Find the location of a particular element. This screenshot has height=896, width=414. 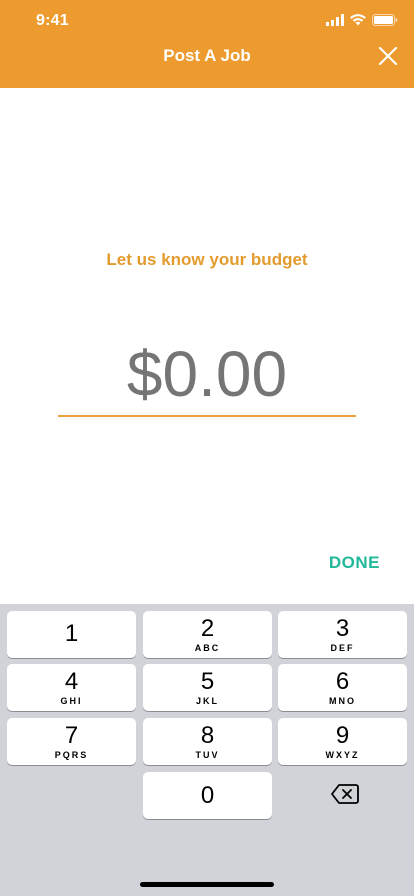

key-digit: 4 is located at coordinates (71, 681).